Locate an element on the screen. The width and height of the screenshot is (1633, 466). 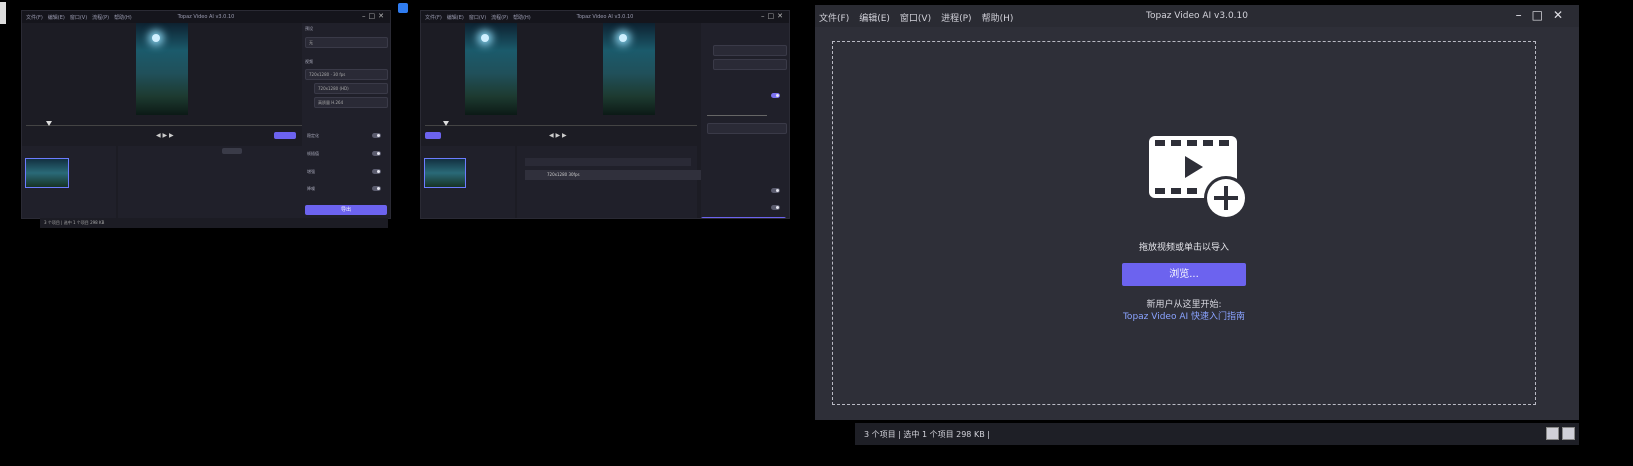
output-panel: 720x1280 30fps is located at coordinates (615, 182).